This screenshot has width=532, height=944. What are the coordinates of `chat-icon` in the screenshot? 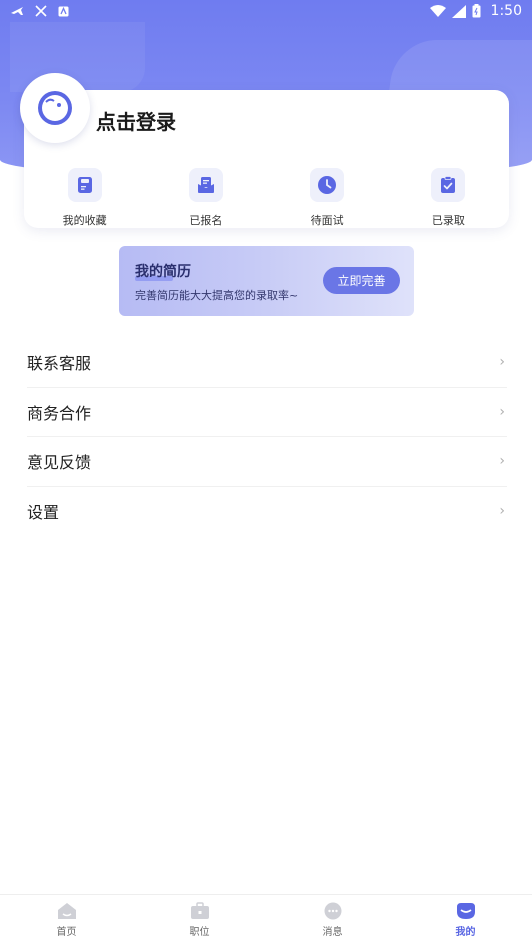 It's located at (332, 911).